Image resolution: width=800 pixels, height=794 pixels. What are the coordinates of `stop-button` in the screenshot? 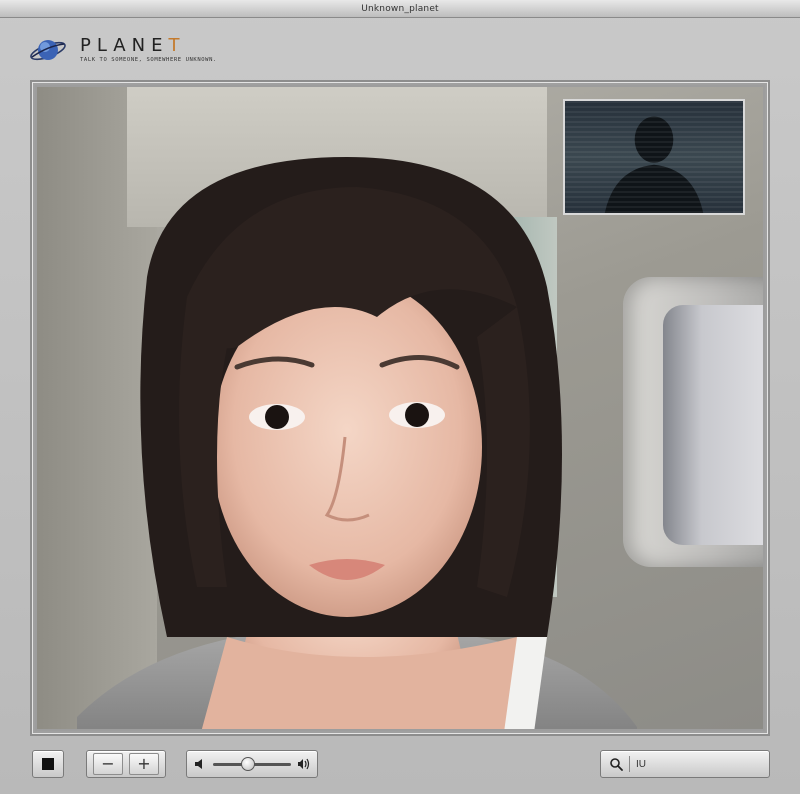 It's located at (48, 764).